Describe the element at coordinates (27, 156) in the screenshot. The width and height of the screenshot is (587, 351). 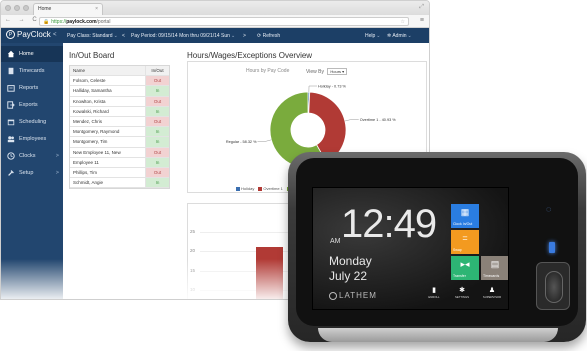
I see `sidebar-item-label: Clocks` at that location.